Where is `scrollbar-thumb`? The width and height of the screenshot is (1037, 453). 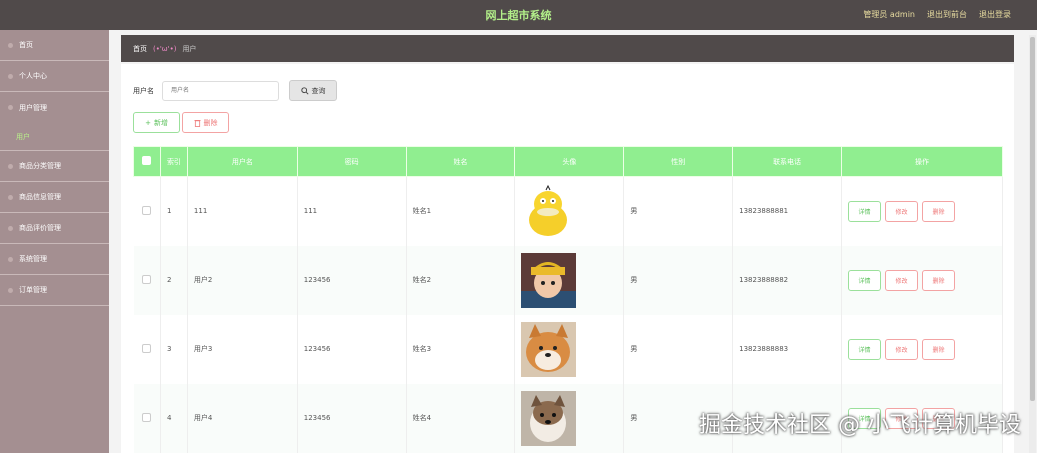 scrollbar-thumb is located at coordinates (1032, 219).